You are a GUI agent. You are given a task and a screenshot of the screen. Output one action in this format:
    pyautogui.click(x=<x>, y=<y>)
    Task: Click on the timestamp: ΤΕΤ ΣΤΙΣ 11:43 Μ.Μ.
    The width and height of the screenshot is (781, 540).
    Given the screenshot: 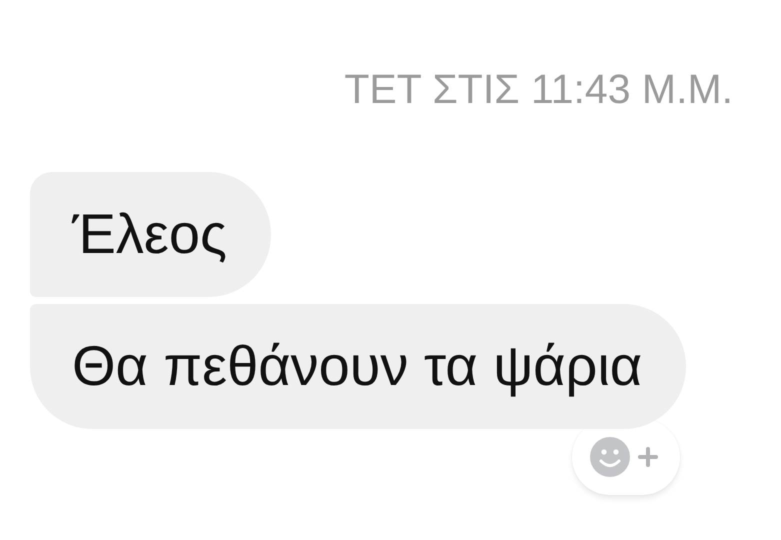 What is the action you would take?
    pyautogui.click(x=538, y=89)
    